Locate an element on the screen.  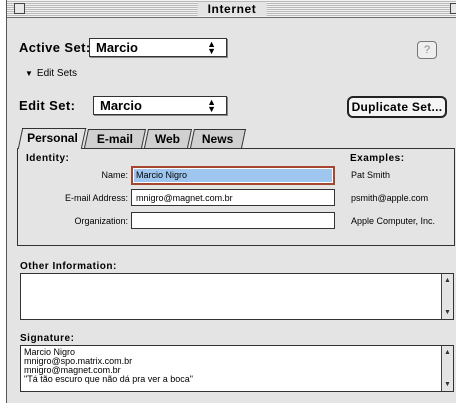
name-field: Marcio Nigro is located at coordinates (233, 175).